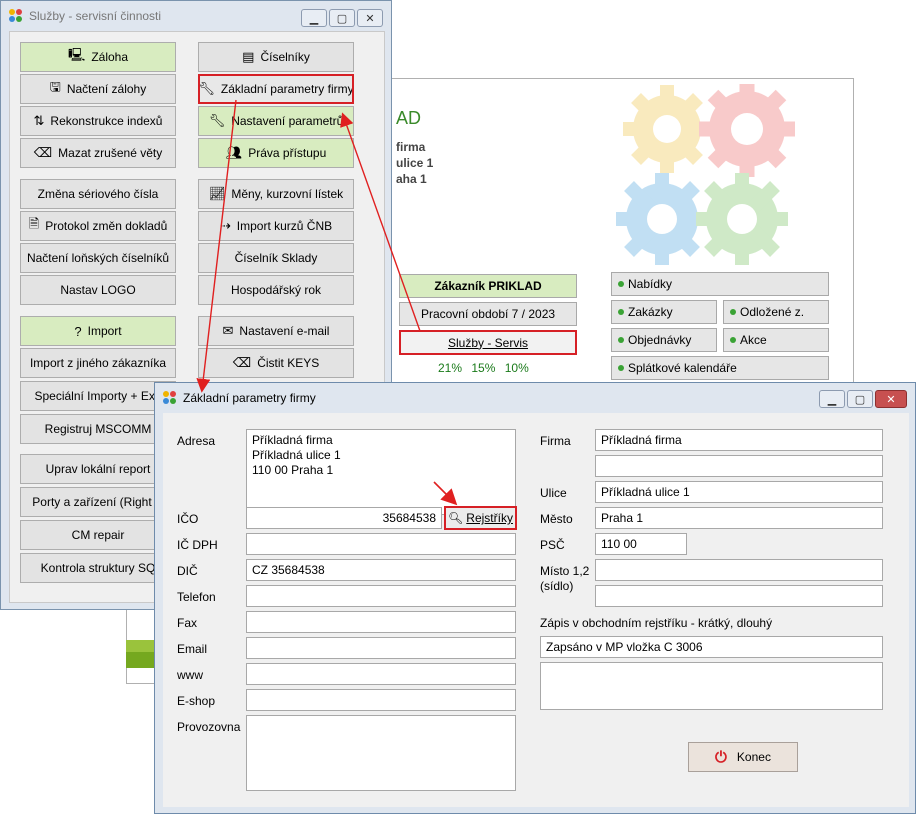  What do you see at coordinates (739, 570) in the screenshot?
I see `misto1-field` at bounding box center [739, 570].